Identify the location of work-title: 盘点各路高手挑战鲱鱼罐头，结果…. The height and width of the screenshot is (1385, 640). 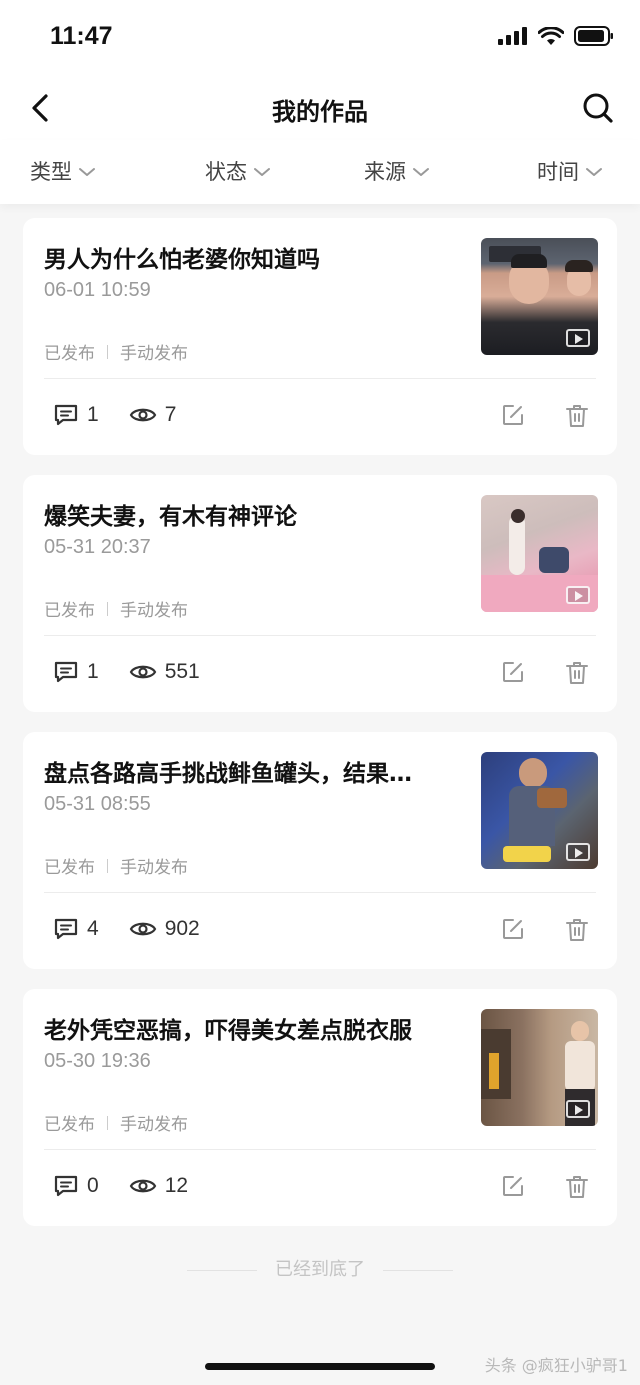
(256, 771).